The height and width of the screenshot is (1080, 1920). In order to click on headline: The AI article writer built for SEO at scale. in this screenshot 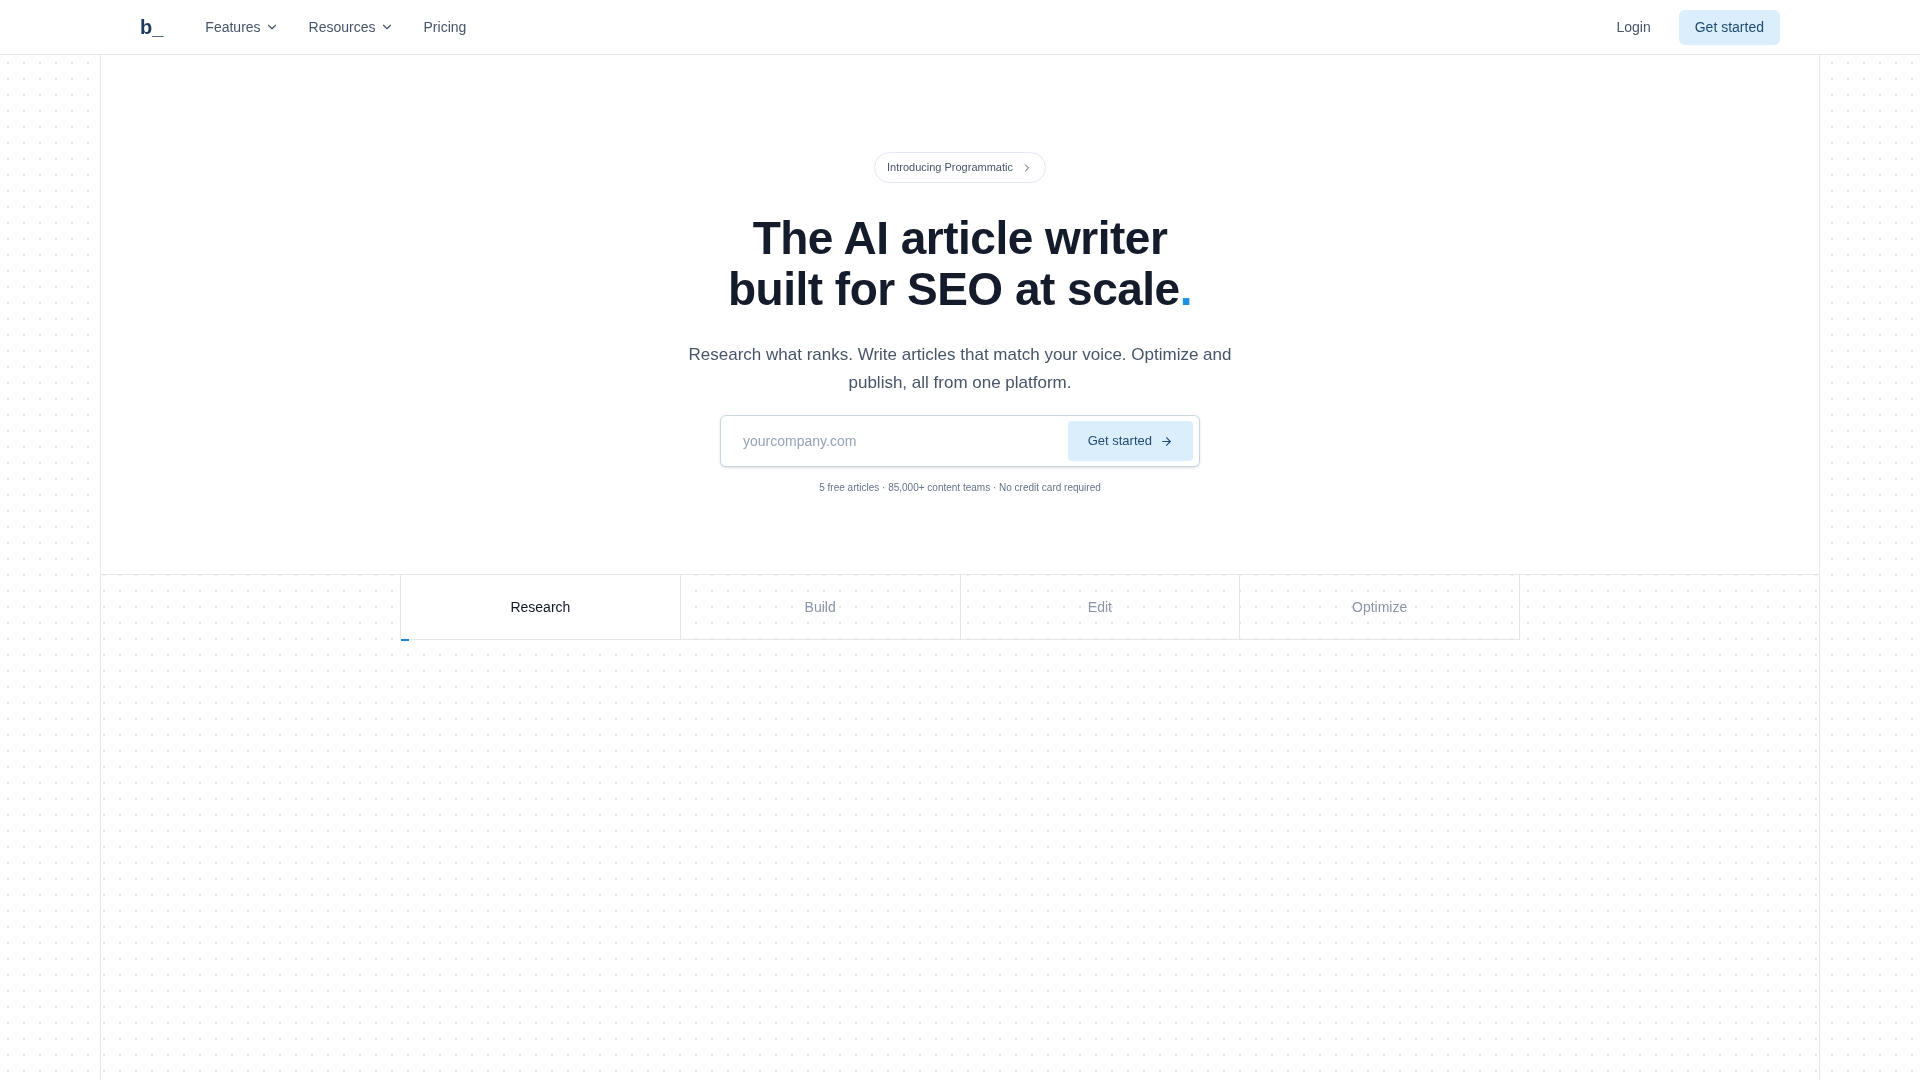, I will do `click(960, 264)`.